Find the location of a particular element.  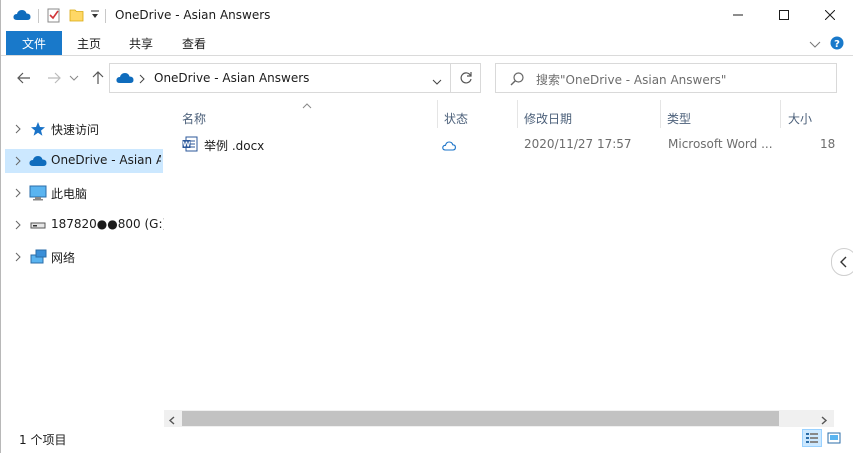

tab-share: 共享 is located at coordinates (141, 43).